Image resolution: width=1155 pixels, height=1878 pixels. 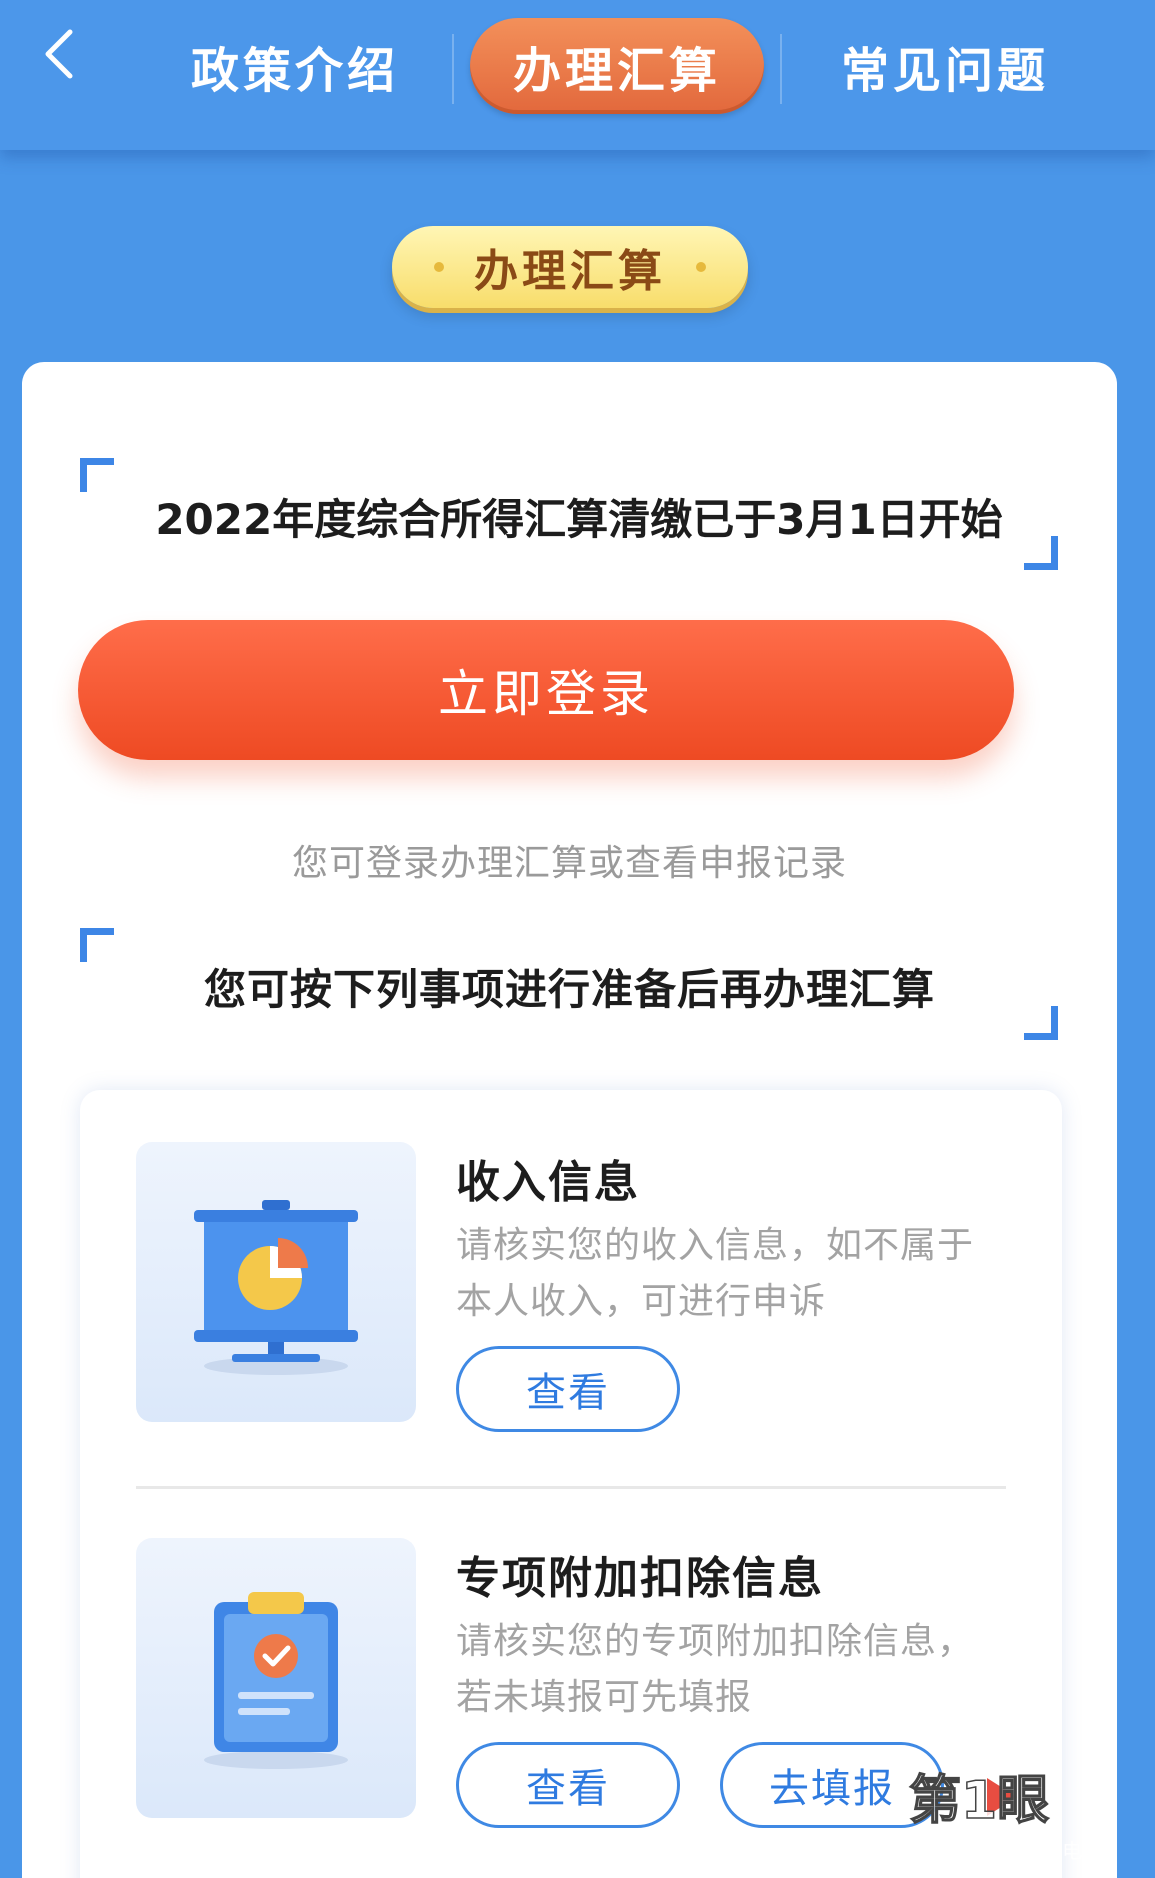 What do you see at coordinates (568, 1785) in the screenshot?
I see `view-deductions-button: 查看` at bounding box center [568, 1785].